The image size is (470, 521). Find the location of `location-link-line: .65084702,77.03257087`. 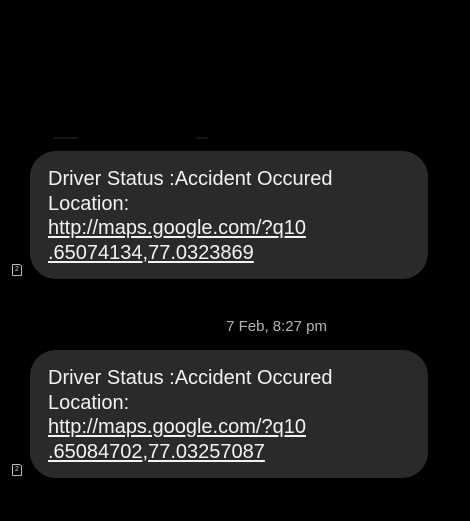

location-link-line: .65084702,77.03257087 is located at coordinates (229, 452).